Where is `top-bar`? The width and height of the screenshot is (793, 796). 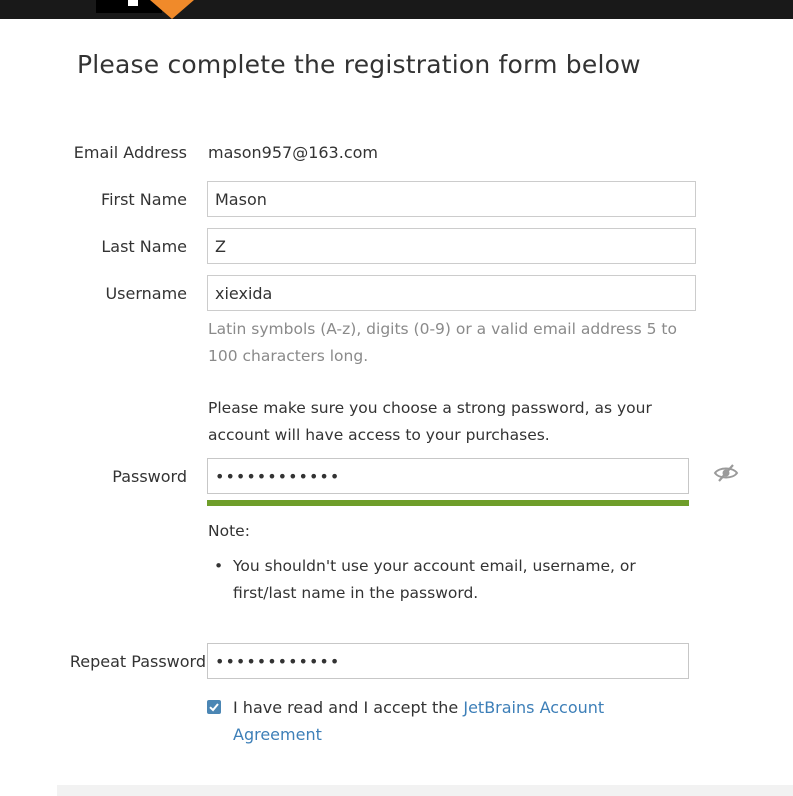 top-bar is located at coordinates (396, 9).